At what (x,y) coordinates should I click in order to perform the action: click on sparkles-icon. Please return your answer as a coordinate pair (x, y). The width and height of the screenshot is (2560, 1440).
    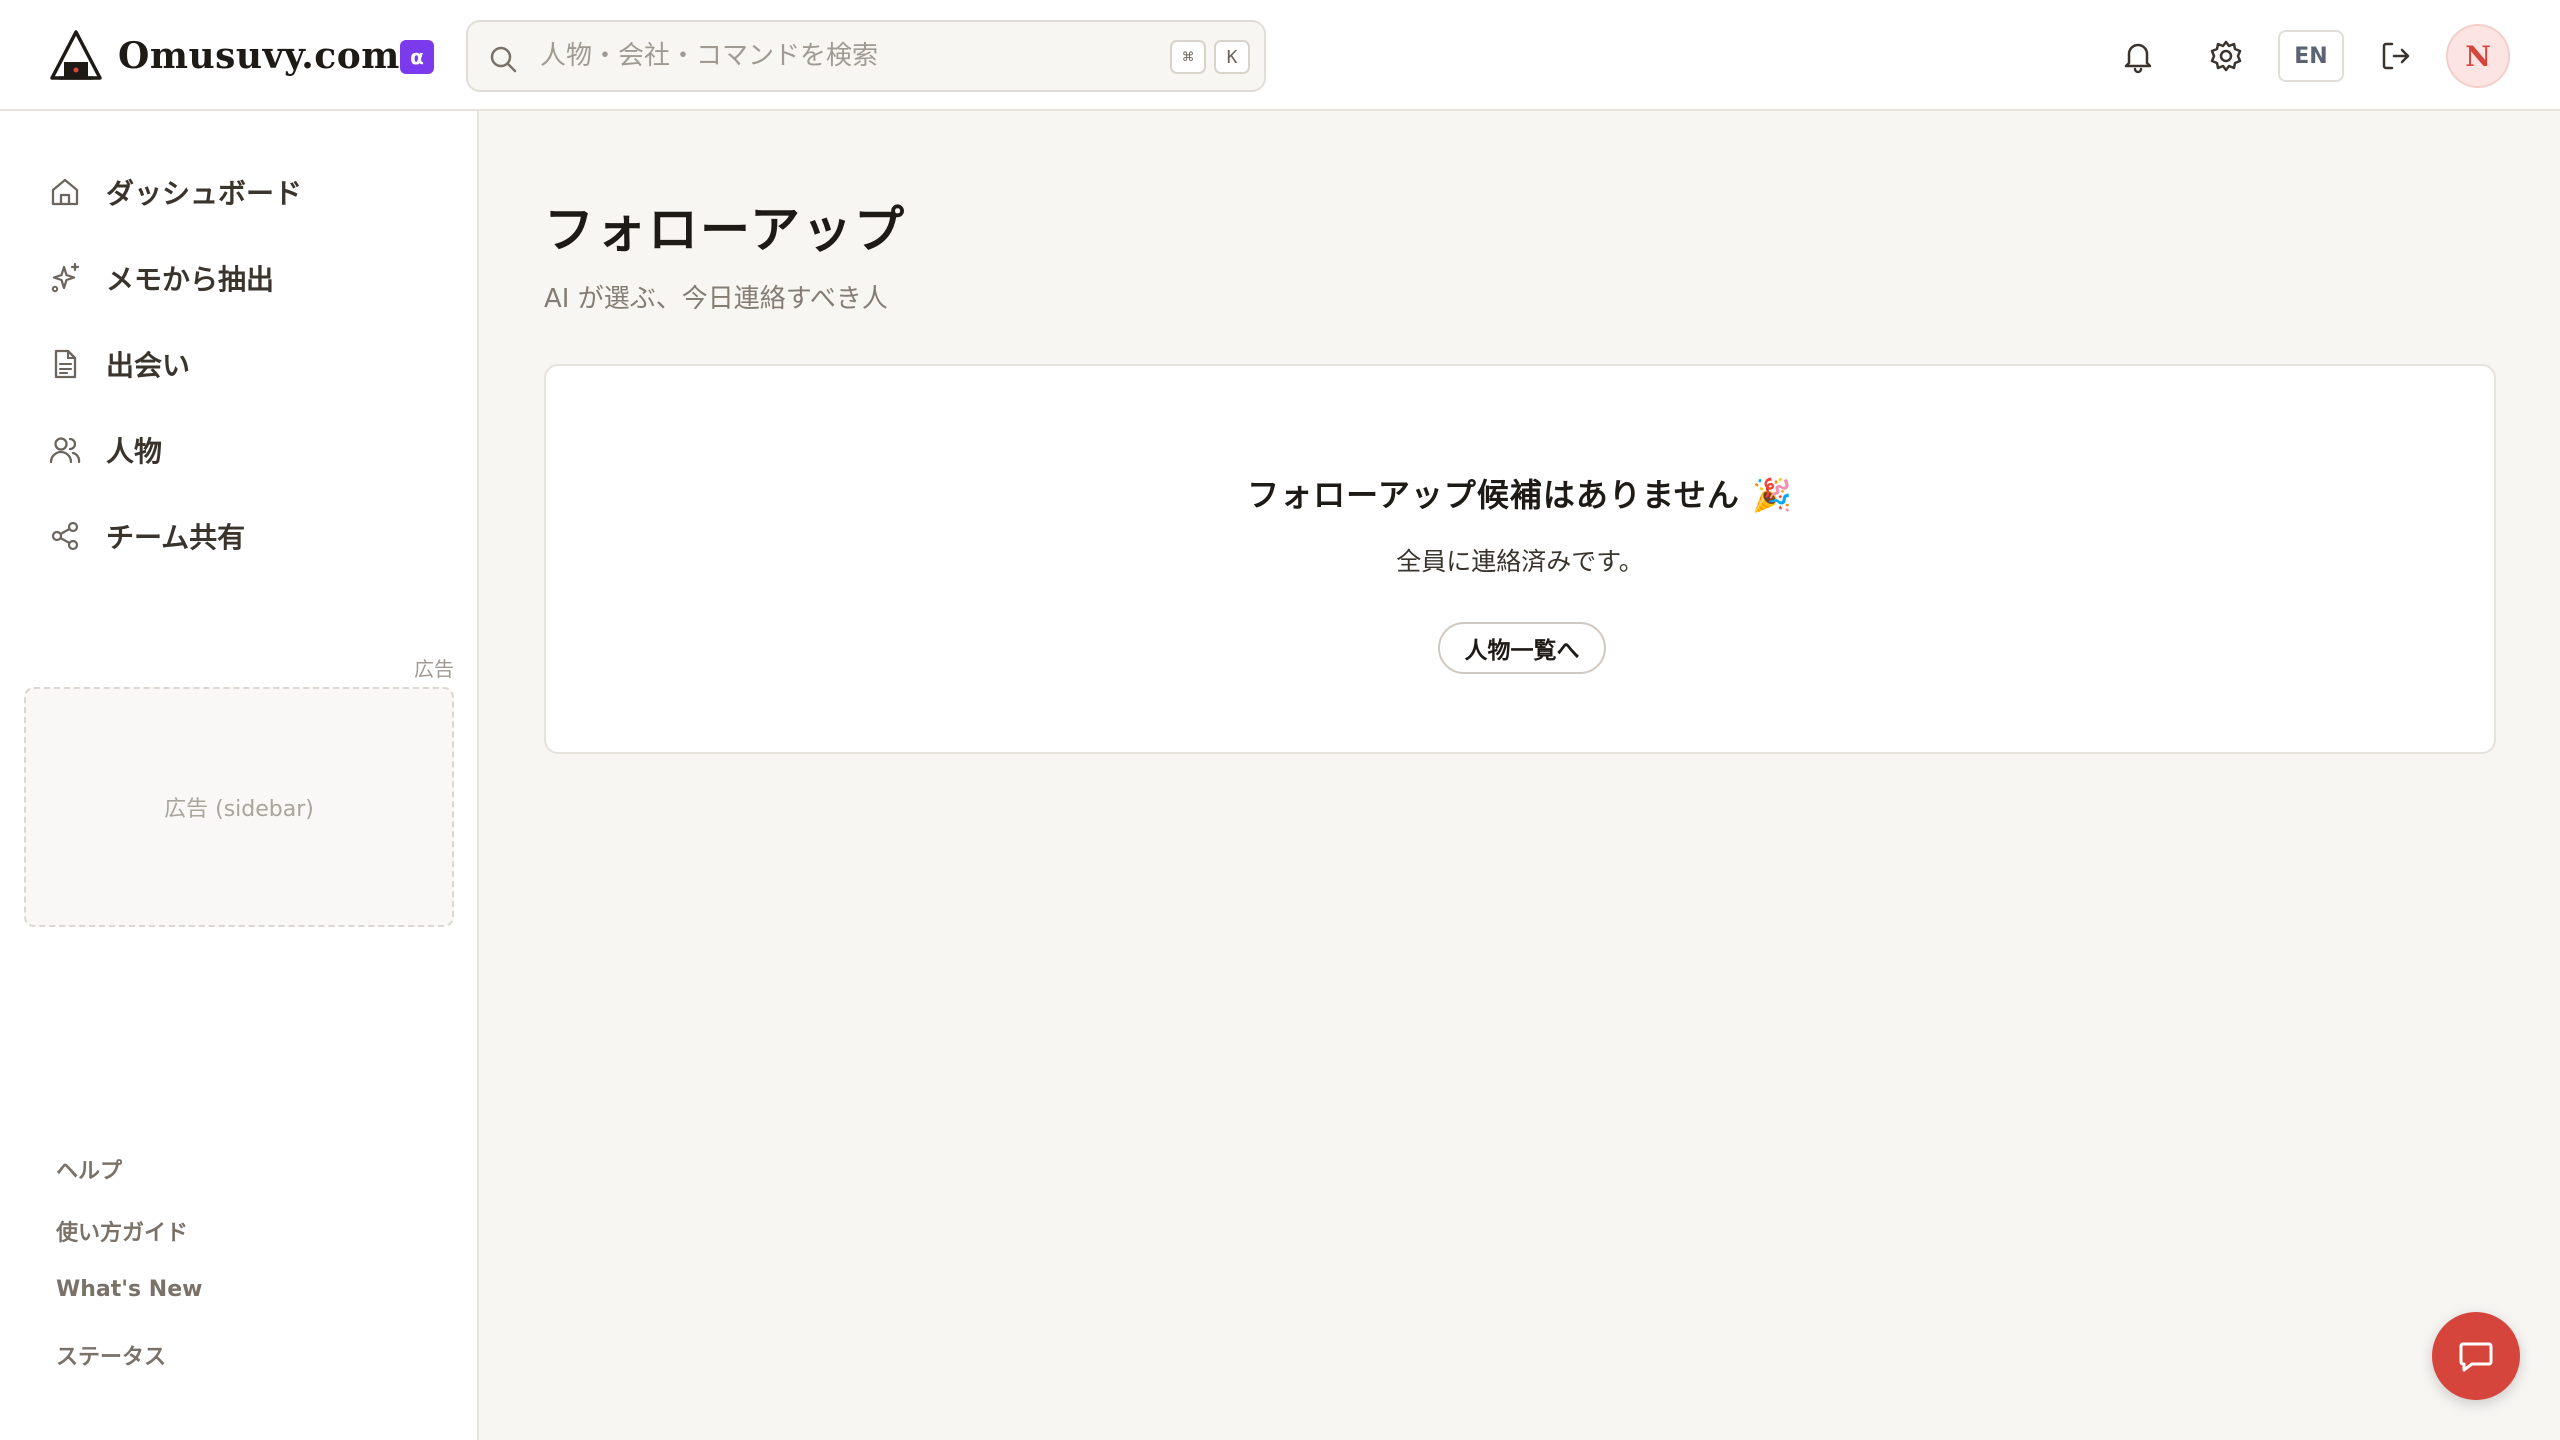
    Looking at the image, I should click on (65, 277).